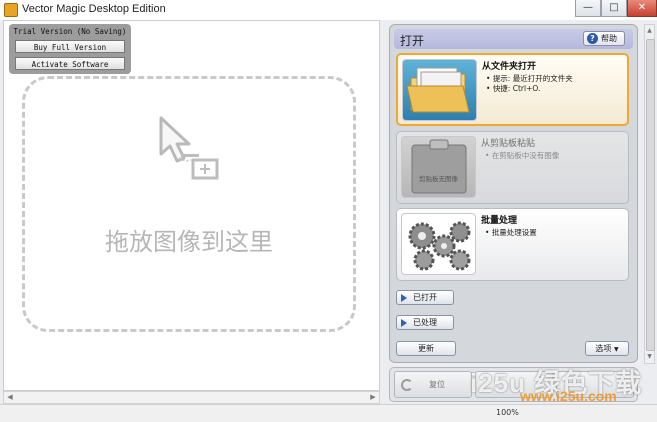  I want to click on watermark-url: www.i25u.com, so click(568, 396).